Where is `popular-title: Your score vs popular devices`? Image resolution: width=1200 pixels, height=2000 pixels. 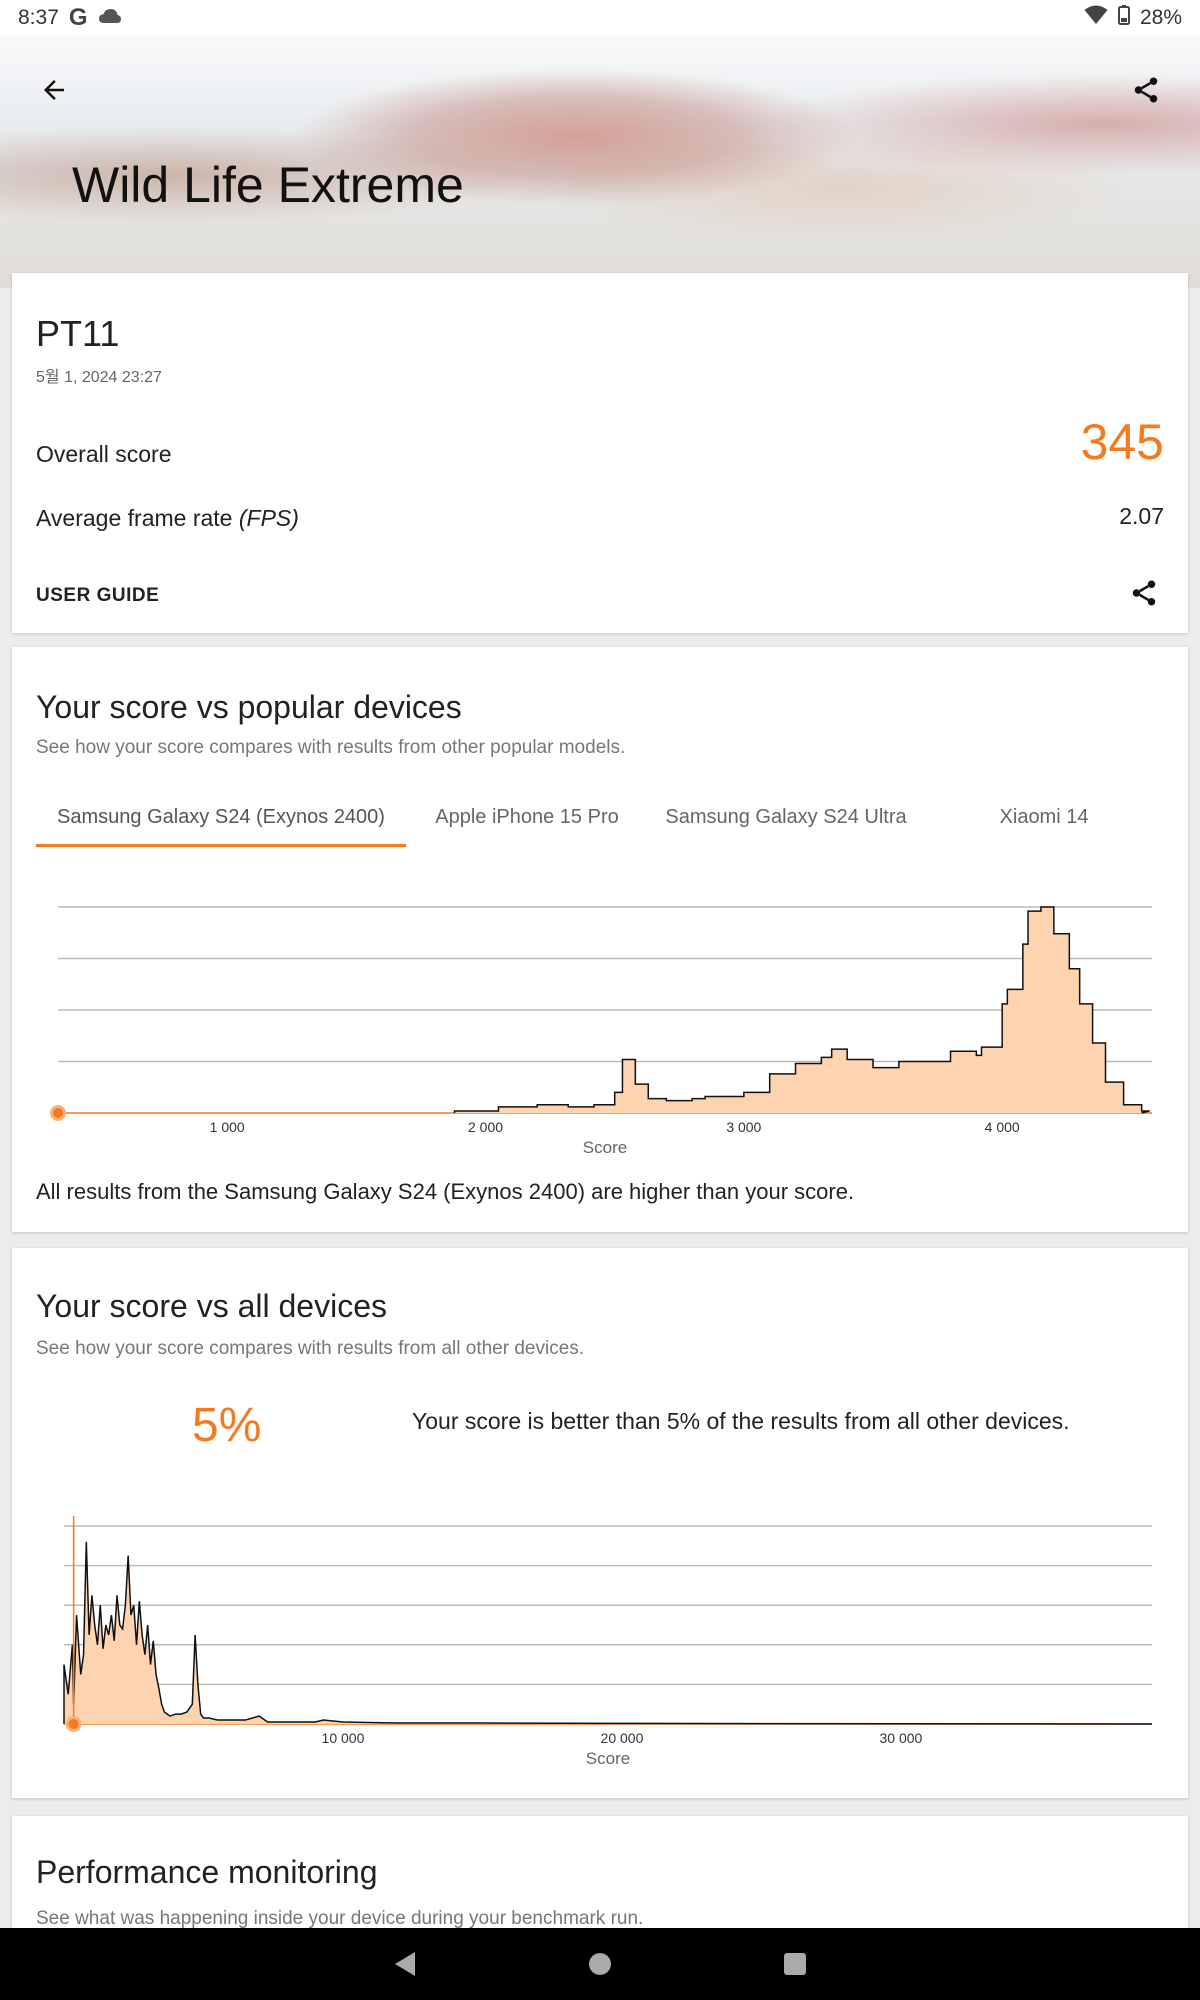 popular-title: Your score vs popular devices is located at coordinates (249, 707).